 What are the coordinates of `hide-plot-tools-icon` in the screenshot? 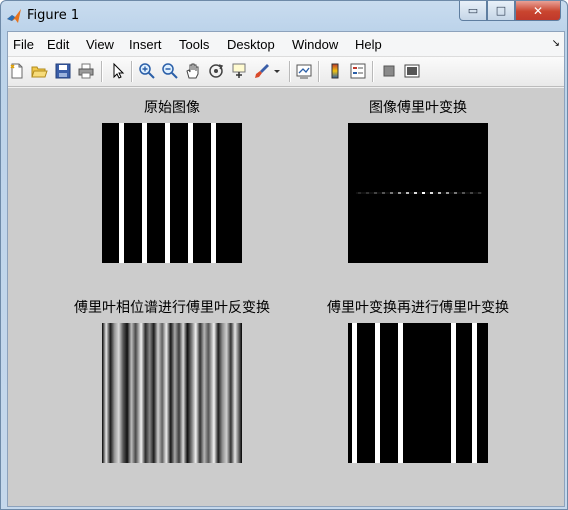 It's located at (389, 71).